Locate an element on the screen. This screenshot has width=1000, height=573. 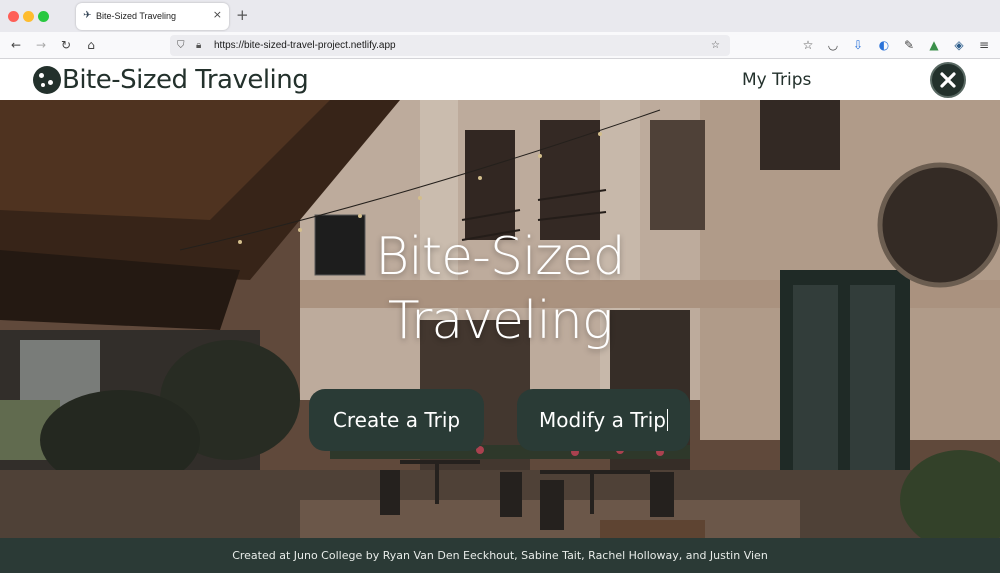
shield-icon: ⛉ is located at coordinates (181, 45).